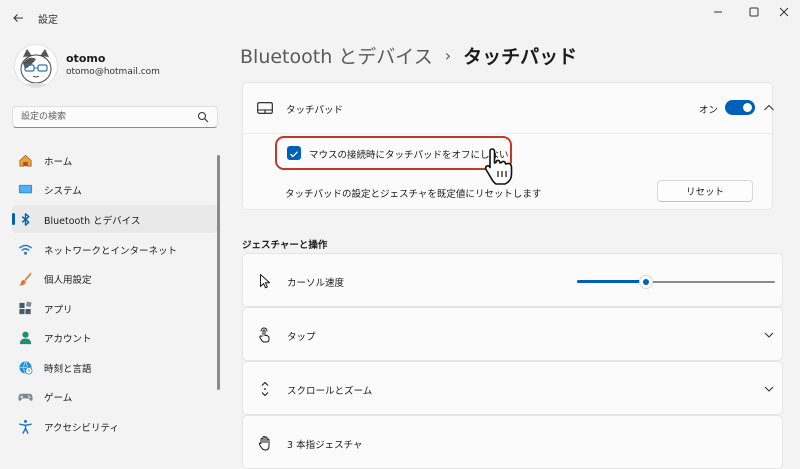  I want to click on toggle-state-label: オン, so click(709, 110).